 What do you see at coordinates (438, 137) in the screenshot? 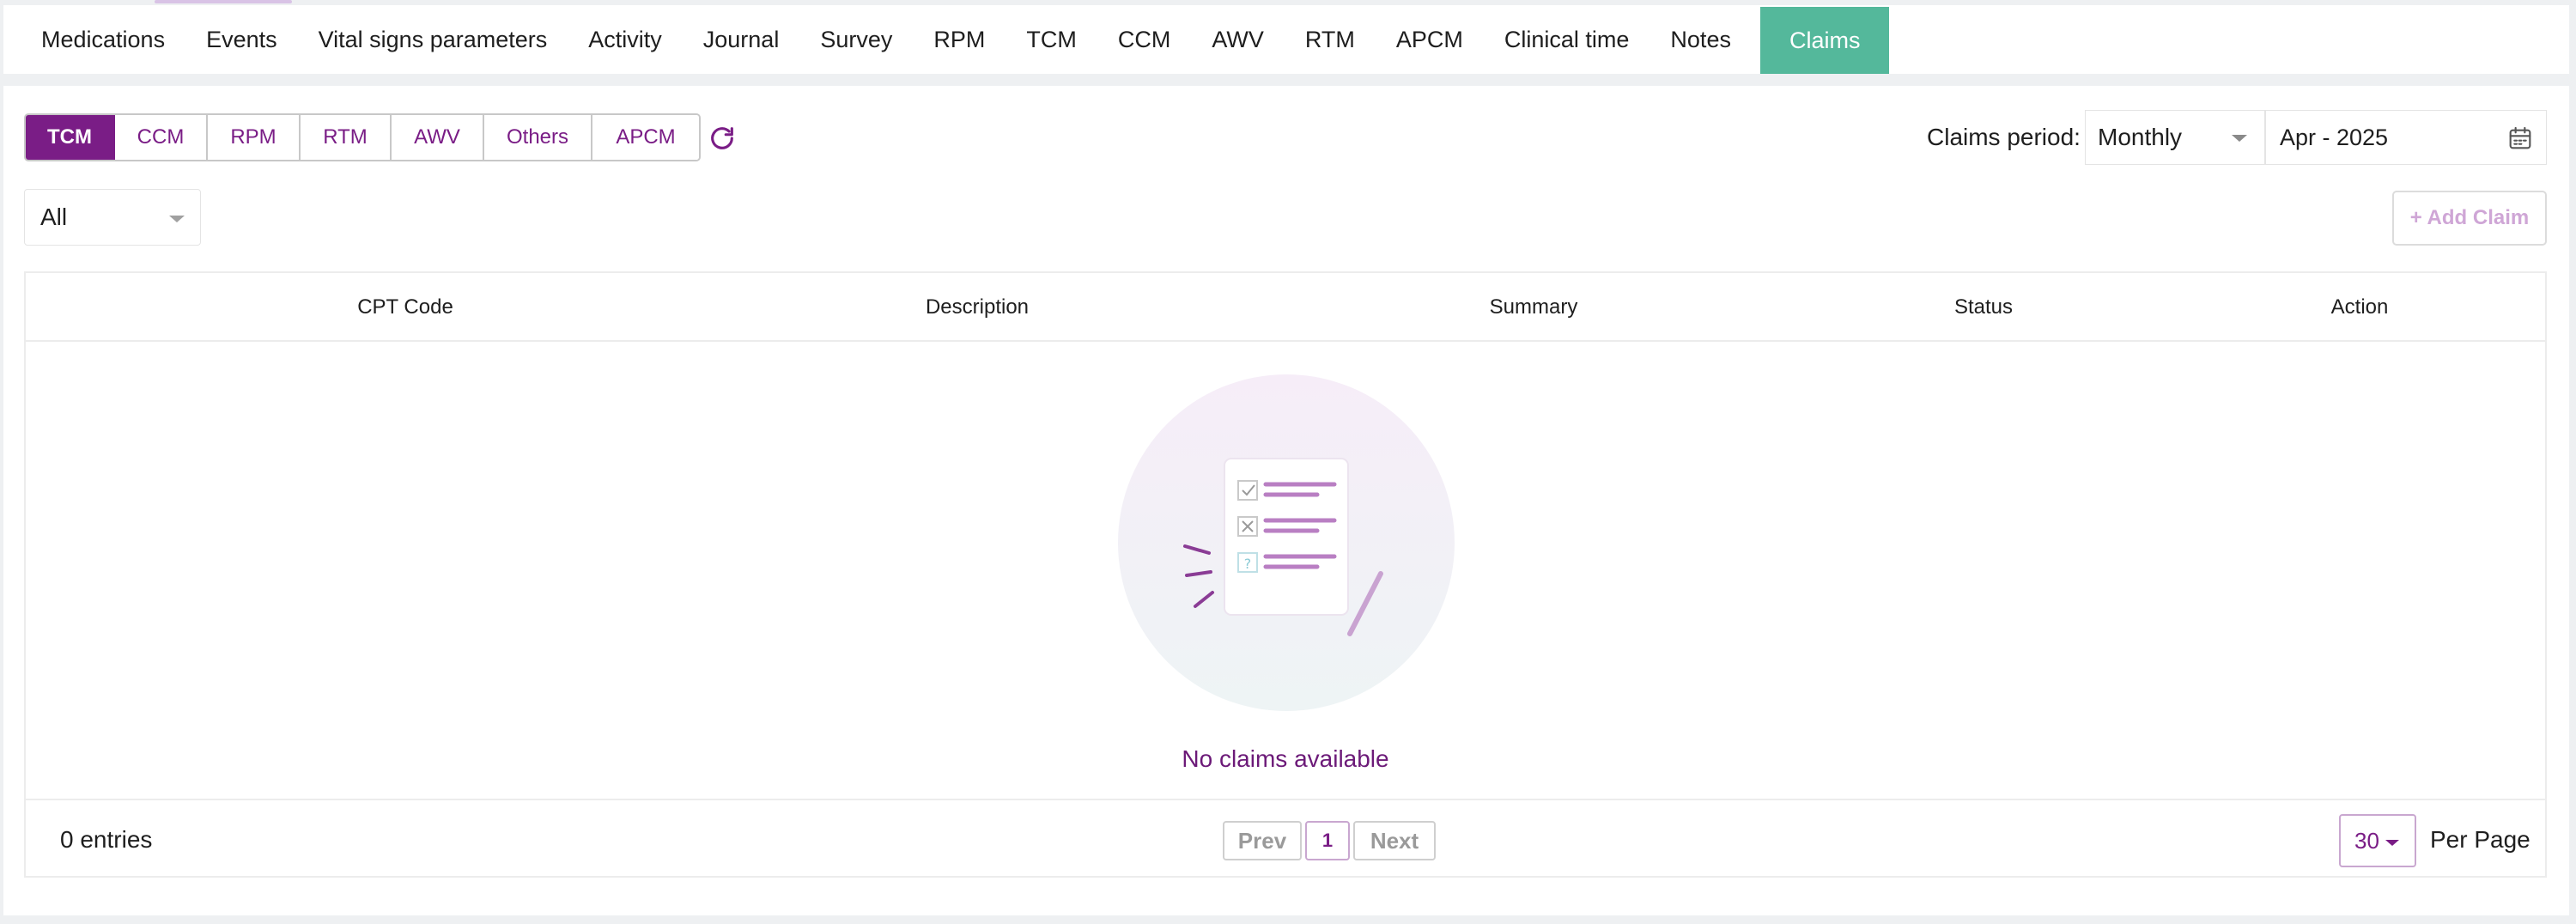
I see `subtab-awv: AWV` at bounding box center [438, 137].